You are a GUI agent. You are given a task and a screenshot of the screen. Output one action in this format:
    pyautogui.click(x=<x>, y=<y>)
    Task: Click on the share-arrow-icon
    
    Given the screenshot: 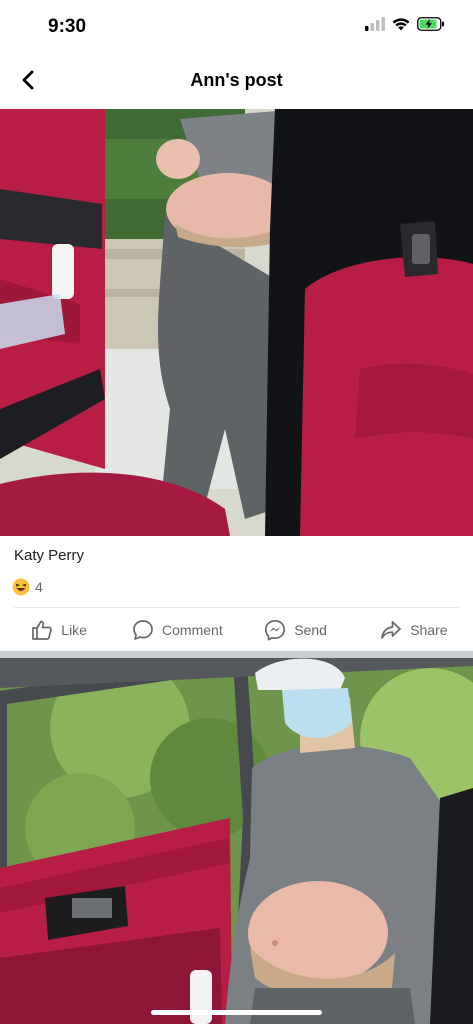 What is the action you would take?
    pyautogui.click(x=391, y=630)
    